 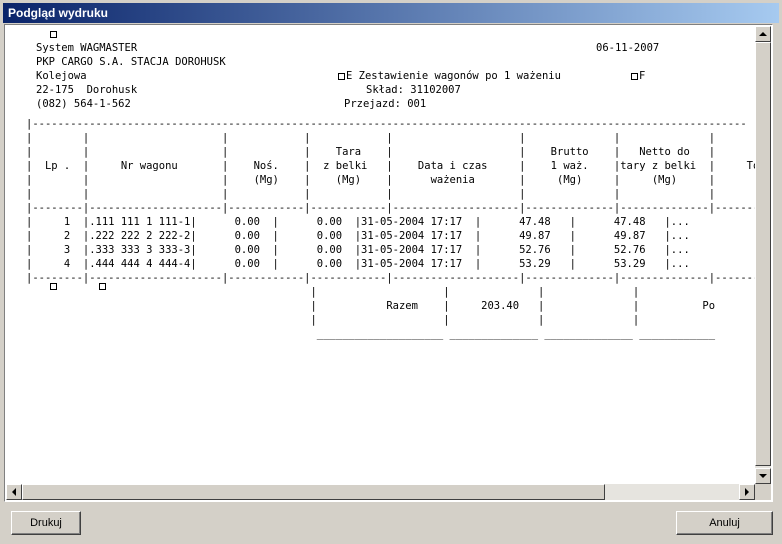 What do you see at coordinates (371, 152) in the screenshot?
I see `table-line: | | | | Tara | | Brutto | Netto do |` at bounding box center [371, 152].